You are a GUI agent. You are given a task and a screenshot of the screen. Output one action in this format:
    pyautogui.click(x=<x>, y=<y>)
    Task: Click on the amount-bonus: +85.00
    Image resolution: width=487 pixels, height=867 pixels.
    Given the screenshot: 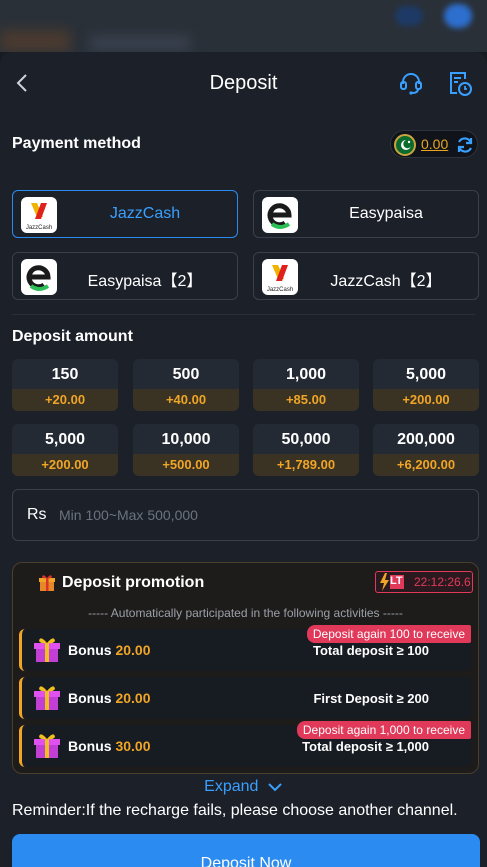 What is the action you would take?
    pyautogui.click(x=306, y=400)
    